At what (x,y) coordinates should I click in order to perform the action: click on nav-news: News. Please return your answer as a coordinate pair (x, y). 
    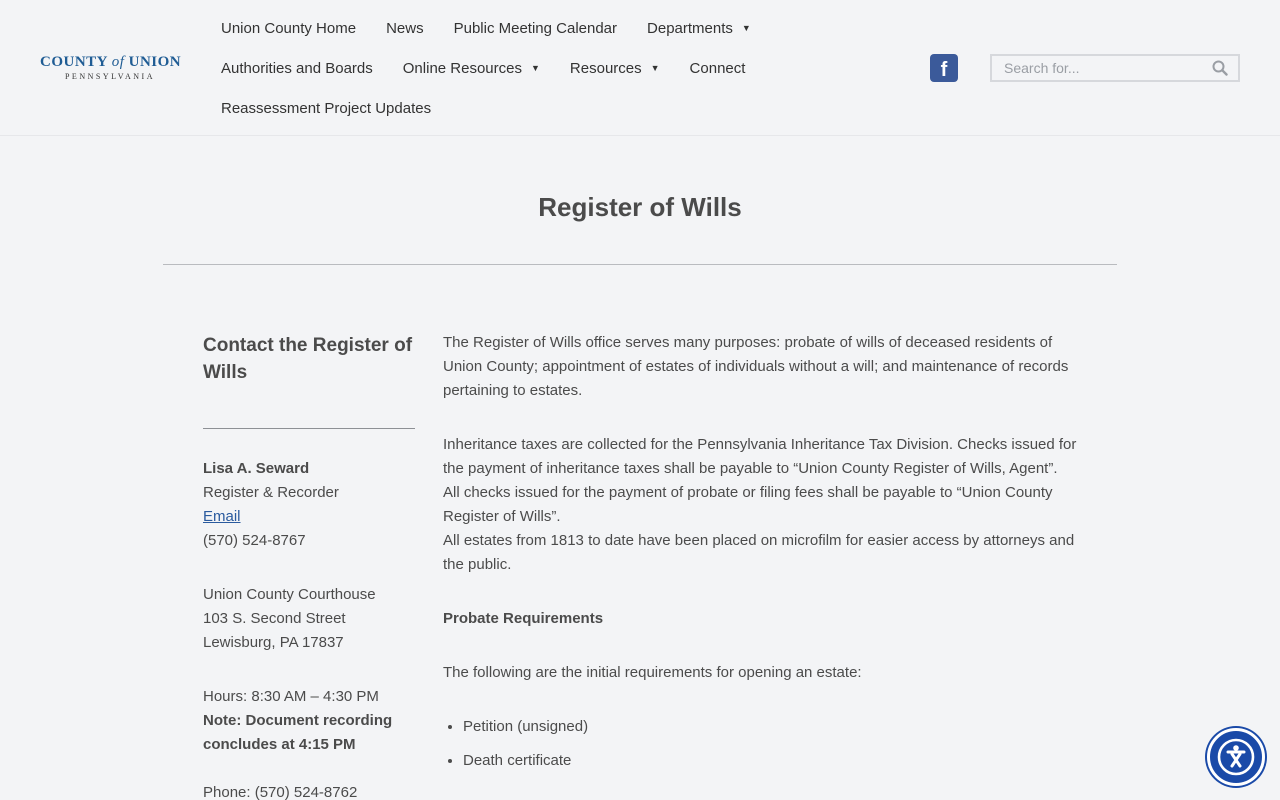
    Looking at the image, I should click on (405, 28).